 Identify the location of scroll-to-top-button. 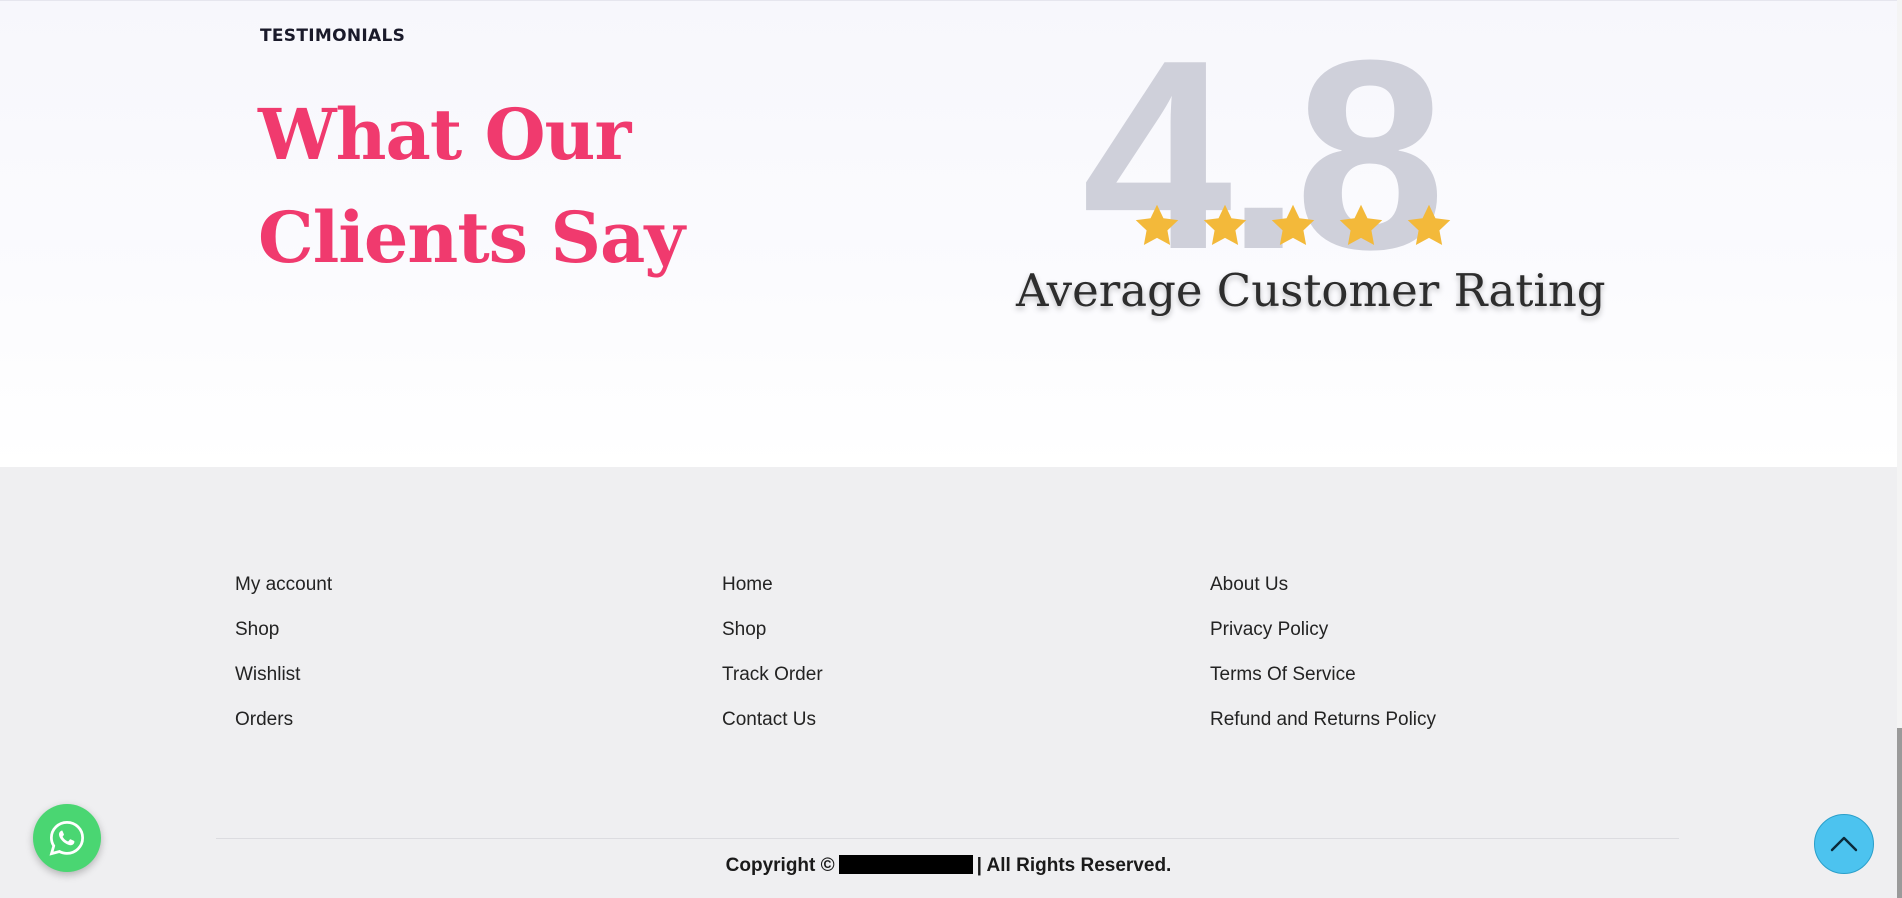
(1844, 844).